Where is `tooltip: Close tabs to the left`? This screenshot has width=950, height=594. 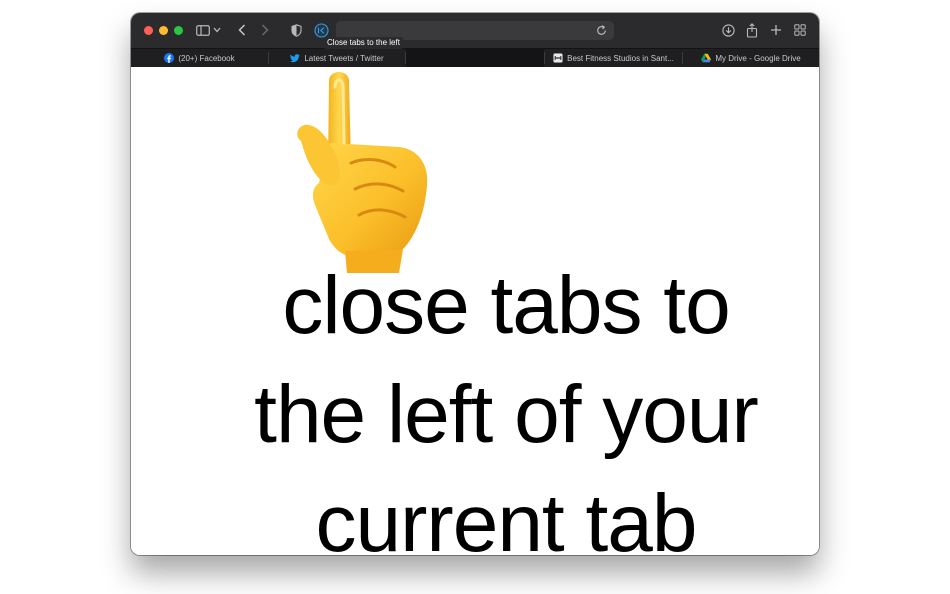 tooltip: Close tabs to the left is located at coordinates (363, 43).